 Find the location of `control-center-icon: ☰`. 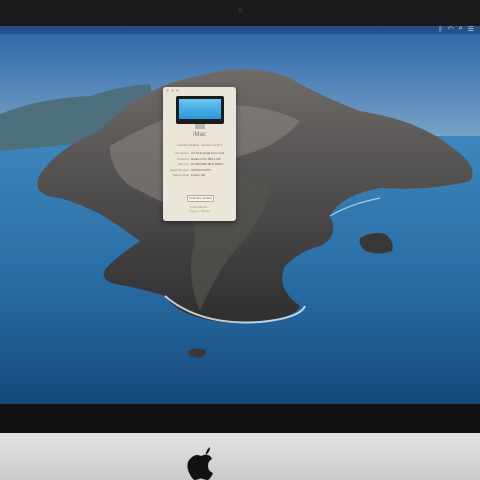

control-center-icon: ☰ is located at coordinates (471, 29).